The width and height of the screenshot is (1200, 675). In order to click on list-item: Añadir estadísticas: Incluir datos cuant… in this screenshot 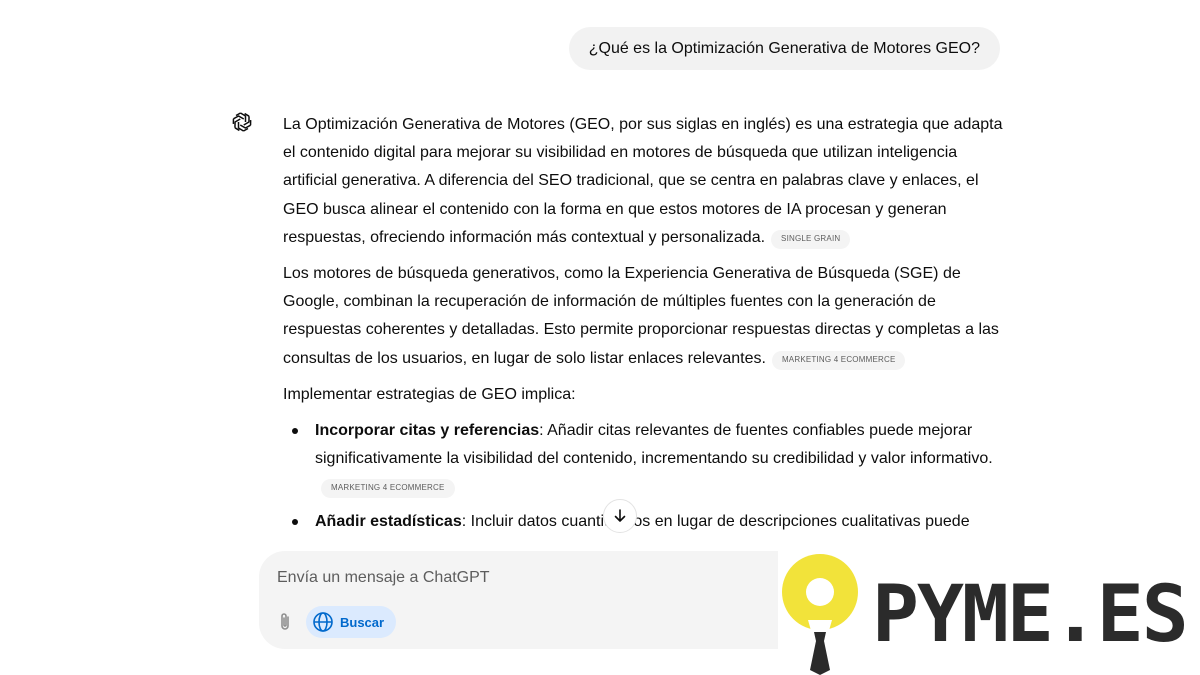, I will do `click(643, 522)`.